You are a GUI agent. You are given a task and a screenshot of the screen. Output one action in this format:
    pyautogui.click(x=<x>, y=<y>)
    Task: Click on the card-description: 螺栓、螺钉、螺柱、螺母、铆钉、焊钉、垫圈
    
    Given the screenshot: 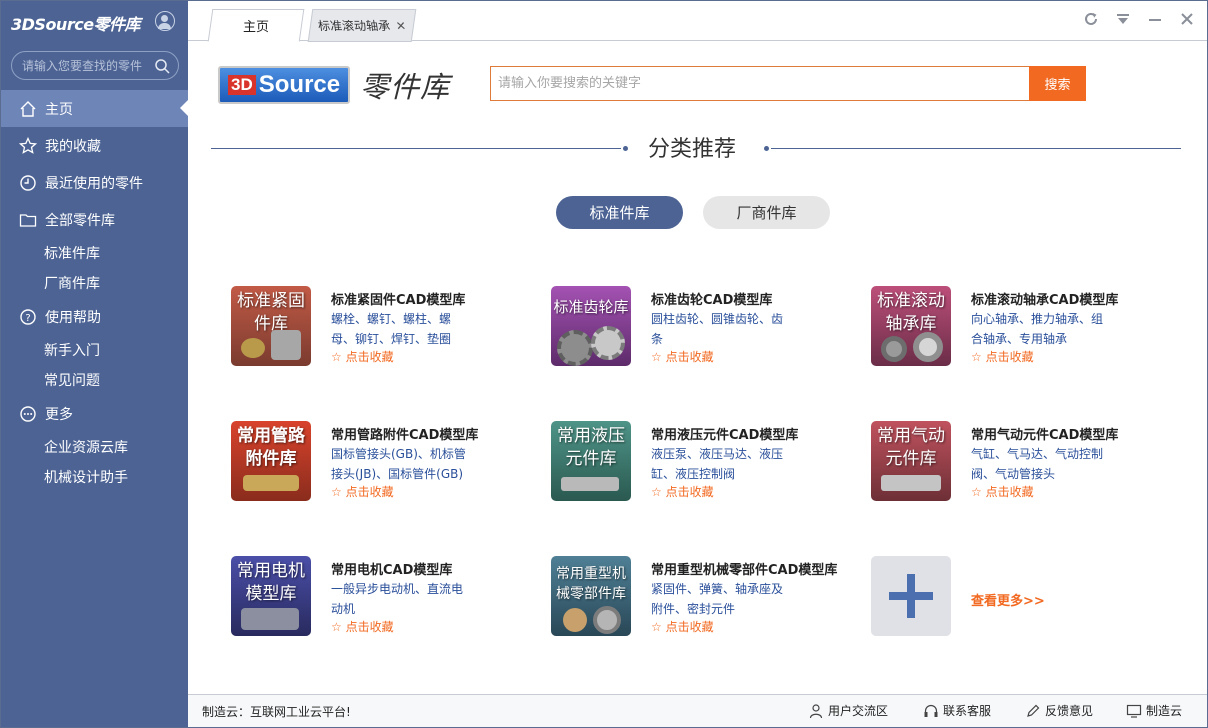 What is the action you would take?
    pyautogui.click(x=402, y=329)
    